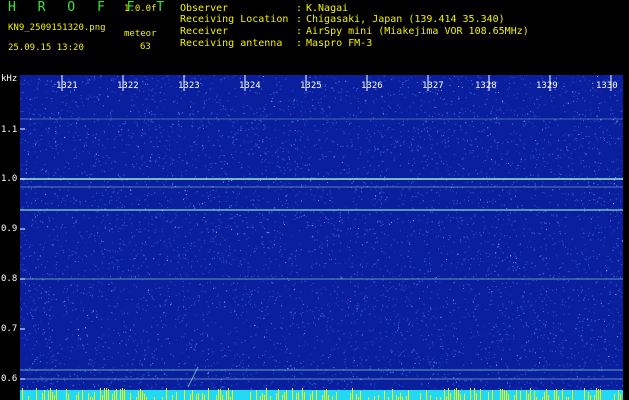 The height and width of the screenshot is (400, 629). What do you see at coordinates (204, 8) in the screenshot?
I see `observer-label: Observer` at bounding box center [204, 8].